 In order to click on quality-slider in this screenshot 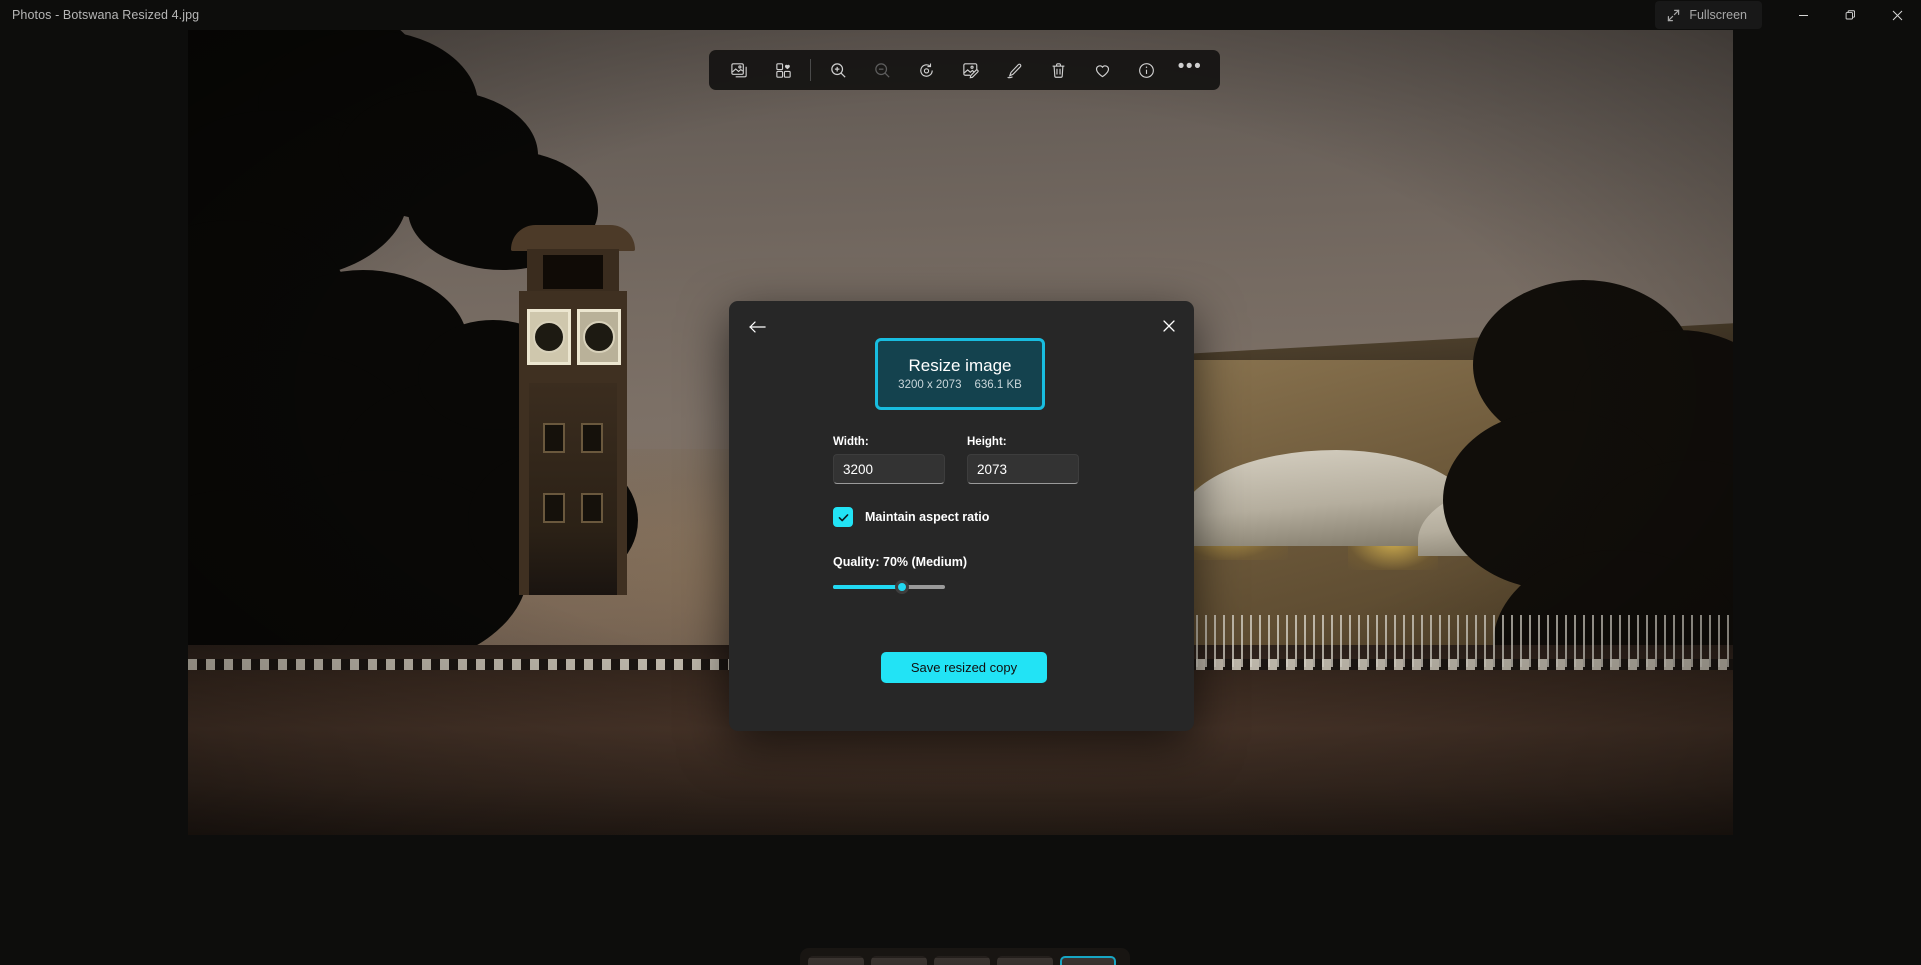, I will do `click(889, 587)`.